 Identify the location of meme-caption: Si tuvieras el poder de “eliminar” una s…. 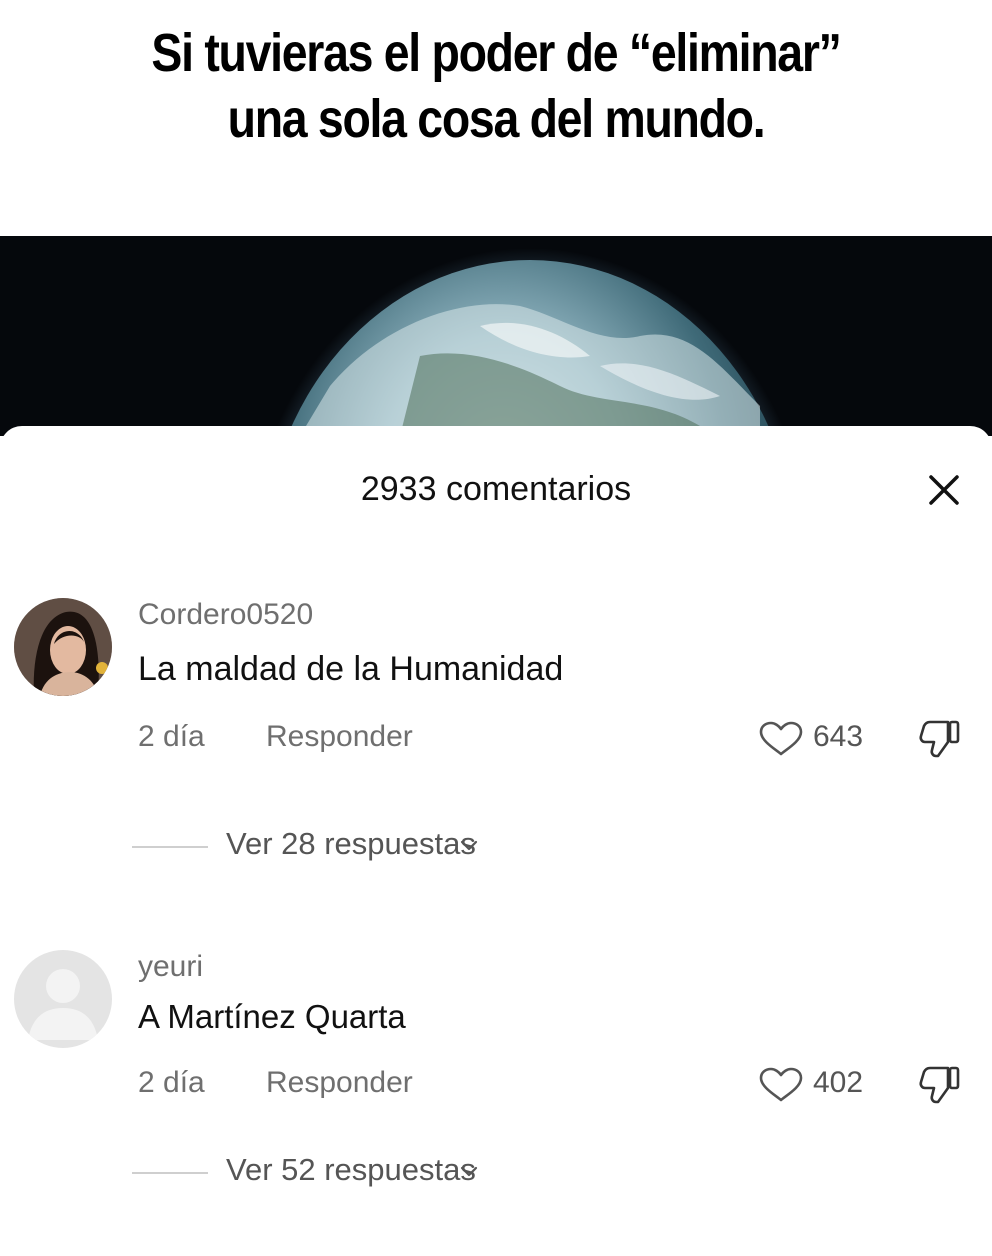
(495, 86).